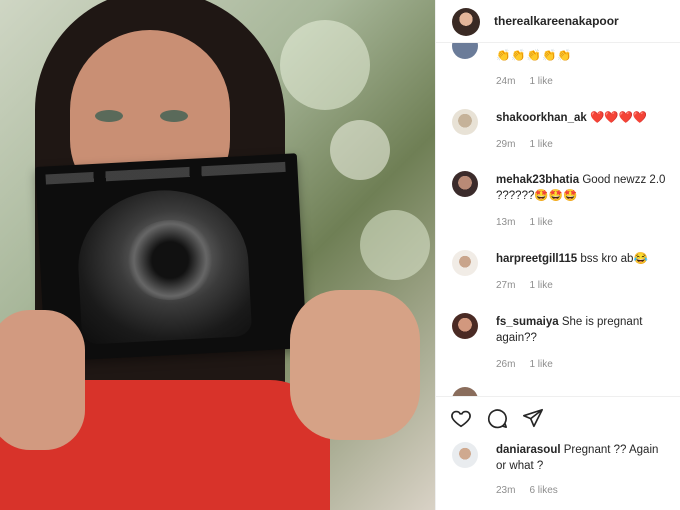 This screenshot has height=510, width=680. What do you see at coordinates (583, 188) in the screenshot?
I see `comment-text: mehak23bhatia Good newzz 2.0 ??????🤩🤩🤩` at bounding box center [583, 188].